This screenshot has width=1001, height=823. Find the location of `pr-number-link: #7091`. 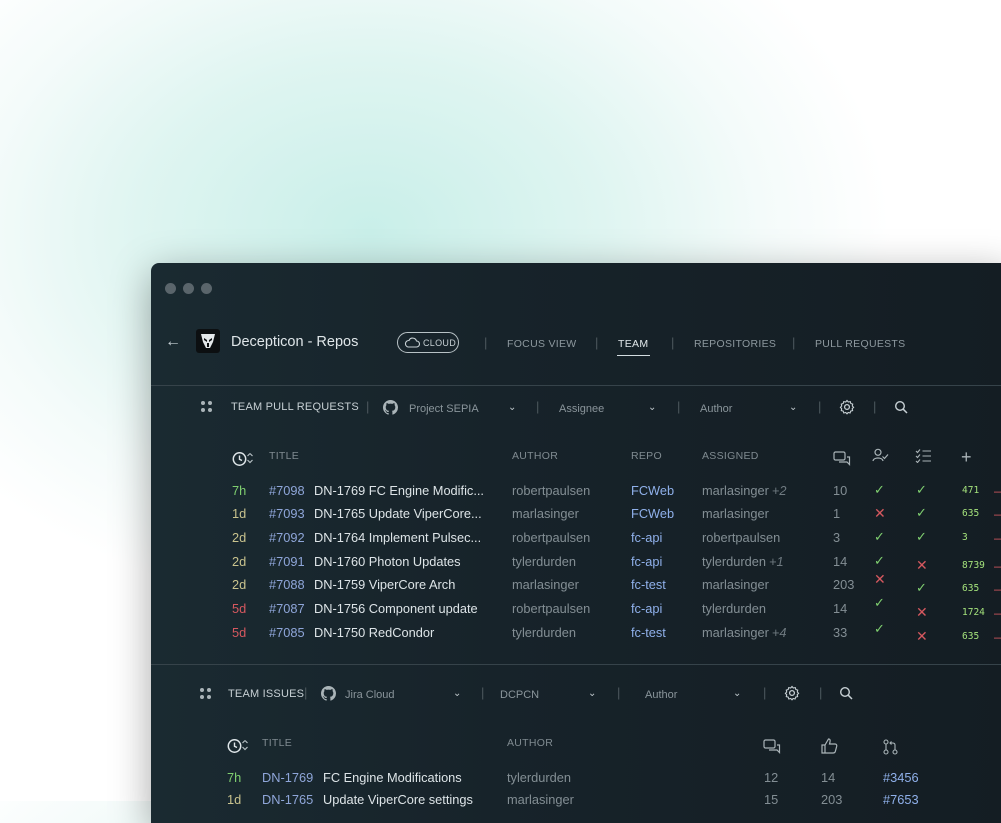

pr-number-link: #7091 is located at coordinates (287, 561).